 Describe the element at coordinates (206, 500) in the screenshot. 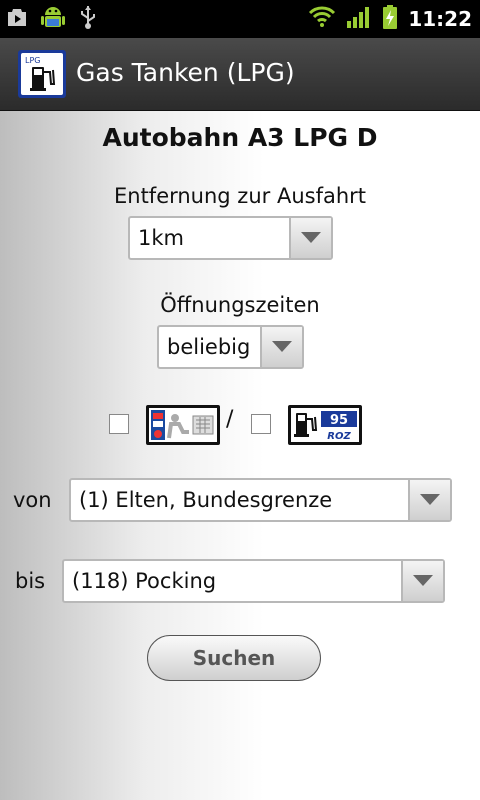

I see `from-value: (1) Elten, Bundesgrenze` at that location.